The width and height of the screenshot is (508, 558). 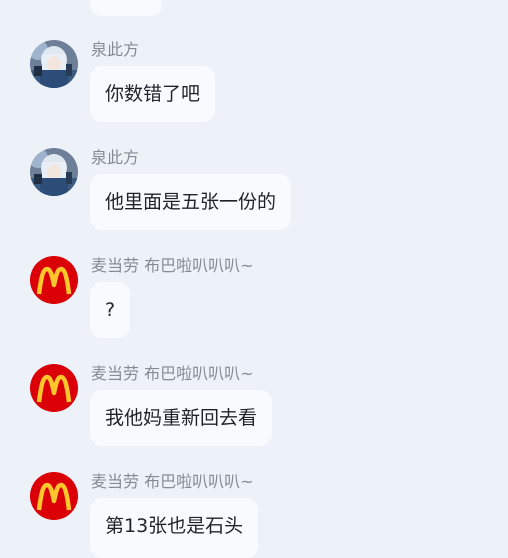 I want to click on message-bubble: 第13张也是石头, so click(x=174, y=528).